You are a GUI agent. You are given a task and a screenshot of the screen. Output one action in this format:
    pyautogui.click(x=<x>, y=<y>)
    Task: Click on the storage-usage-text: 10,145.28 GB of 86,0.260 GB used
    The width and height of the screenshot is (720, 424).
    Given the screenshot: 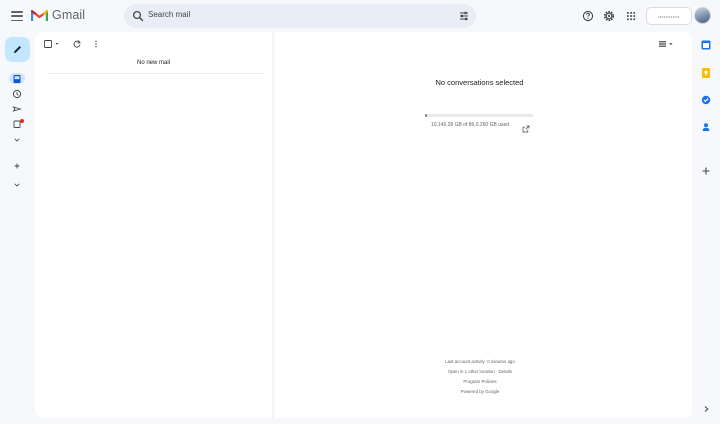 What is the action you would take?
    pyautogui.click(x=470, y=125)
    